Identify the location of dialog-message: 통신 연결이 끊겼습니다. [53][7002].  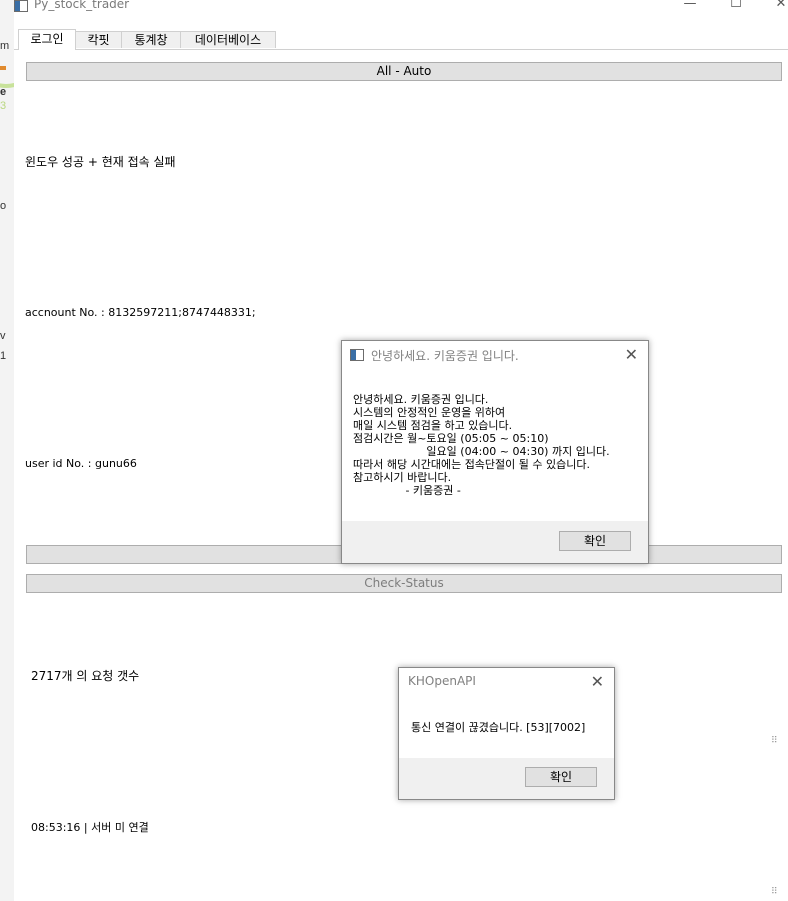
(498, 727).